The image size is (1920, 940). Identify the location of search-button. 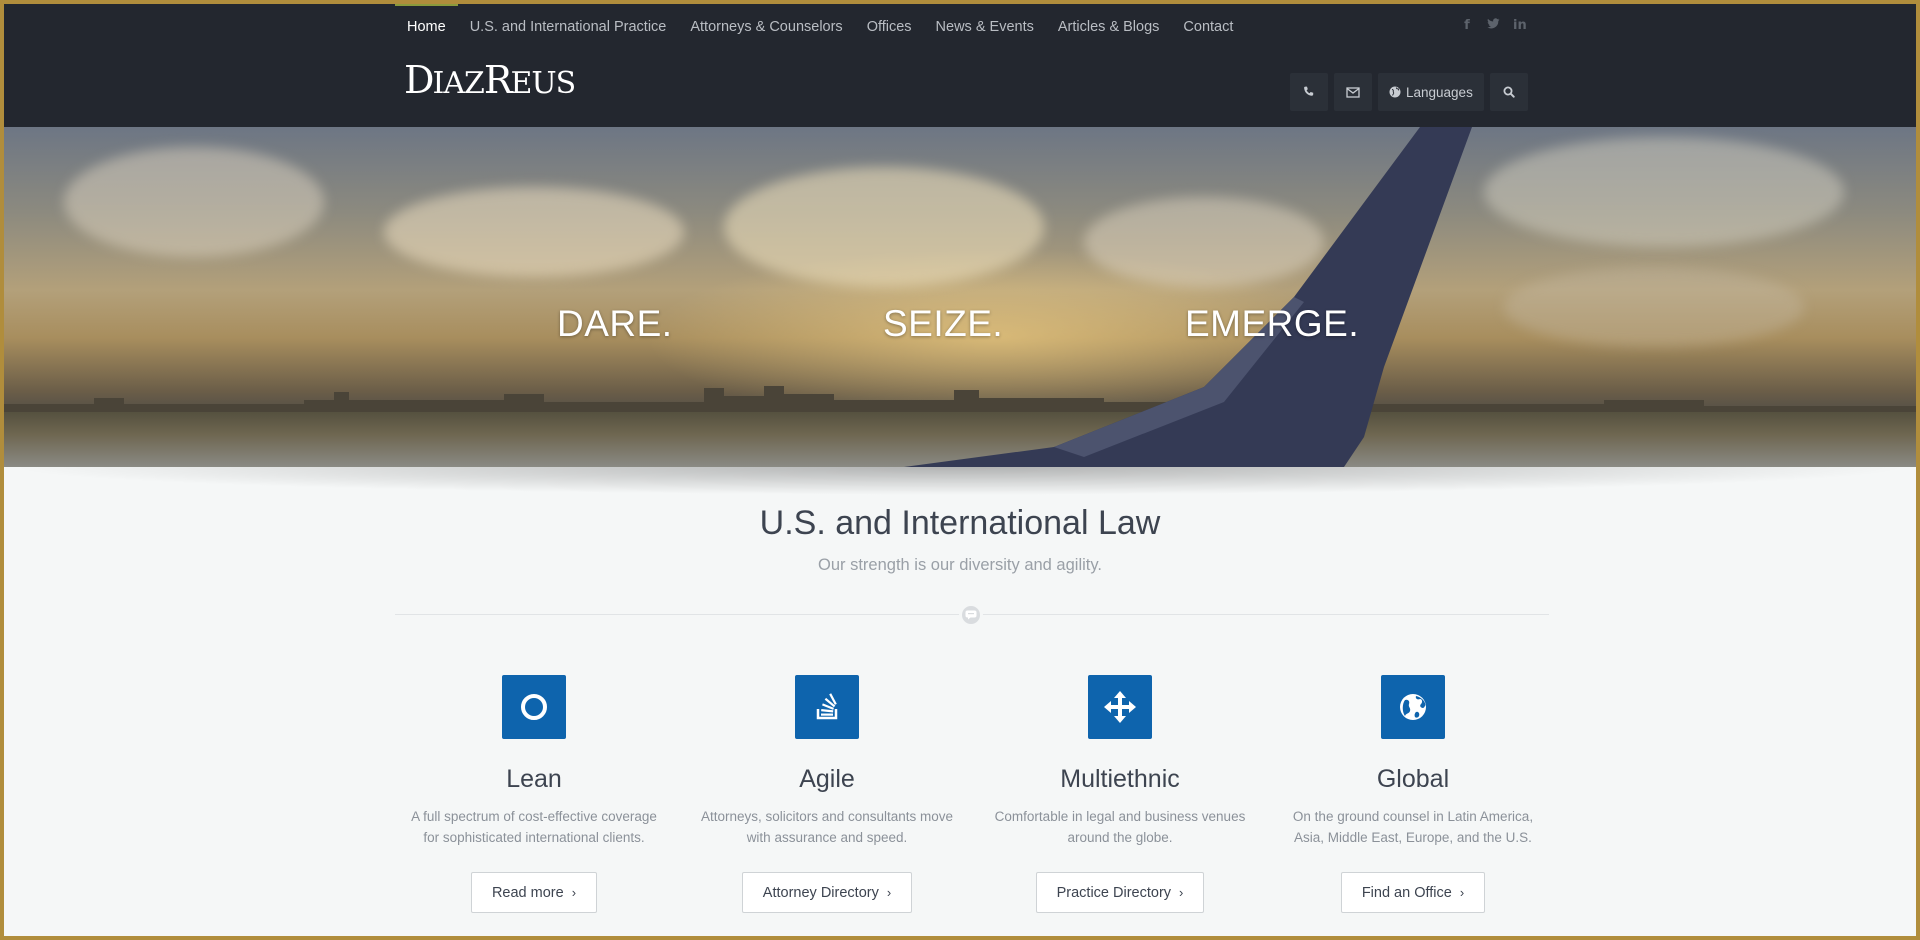
(1508, 92).